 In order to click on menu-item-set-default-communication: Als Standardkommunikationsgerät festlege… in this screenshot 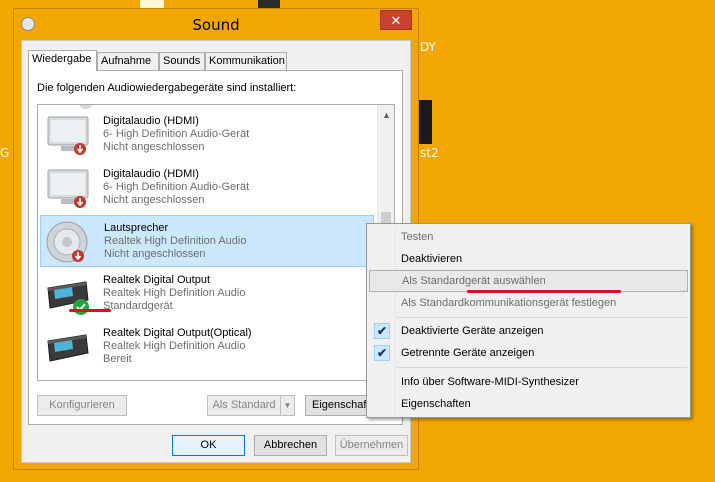, I will do `click(528, 303)`.